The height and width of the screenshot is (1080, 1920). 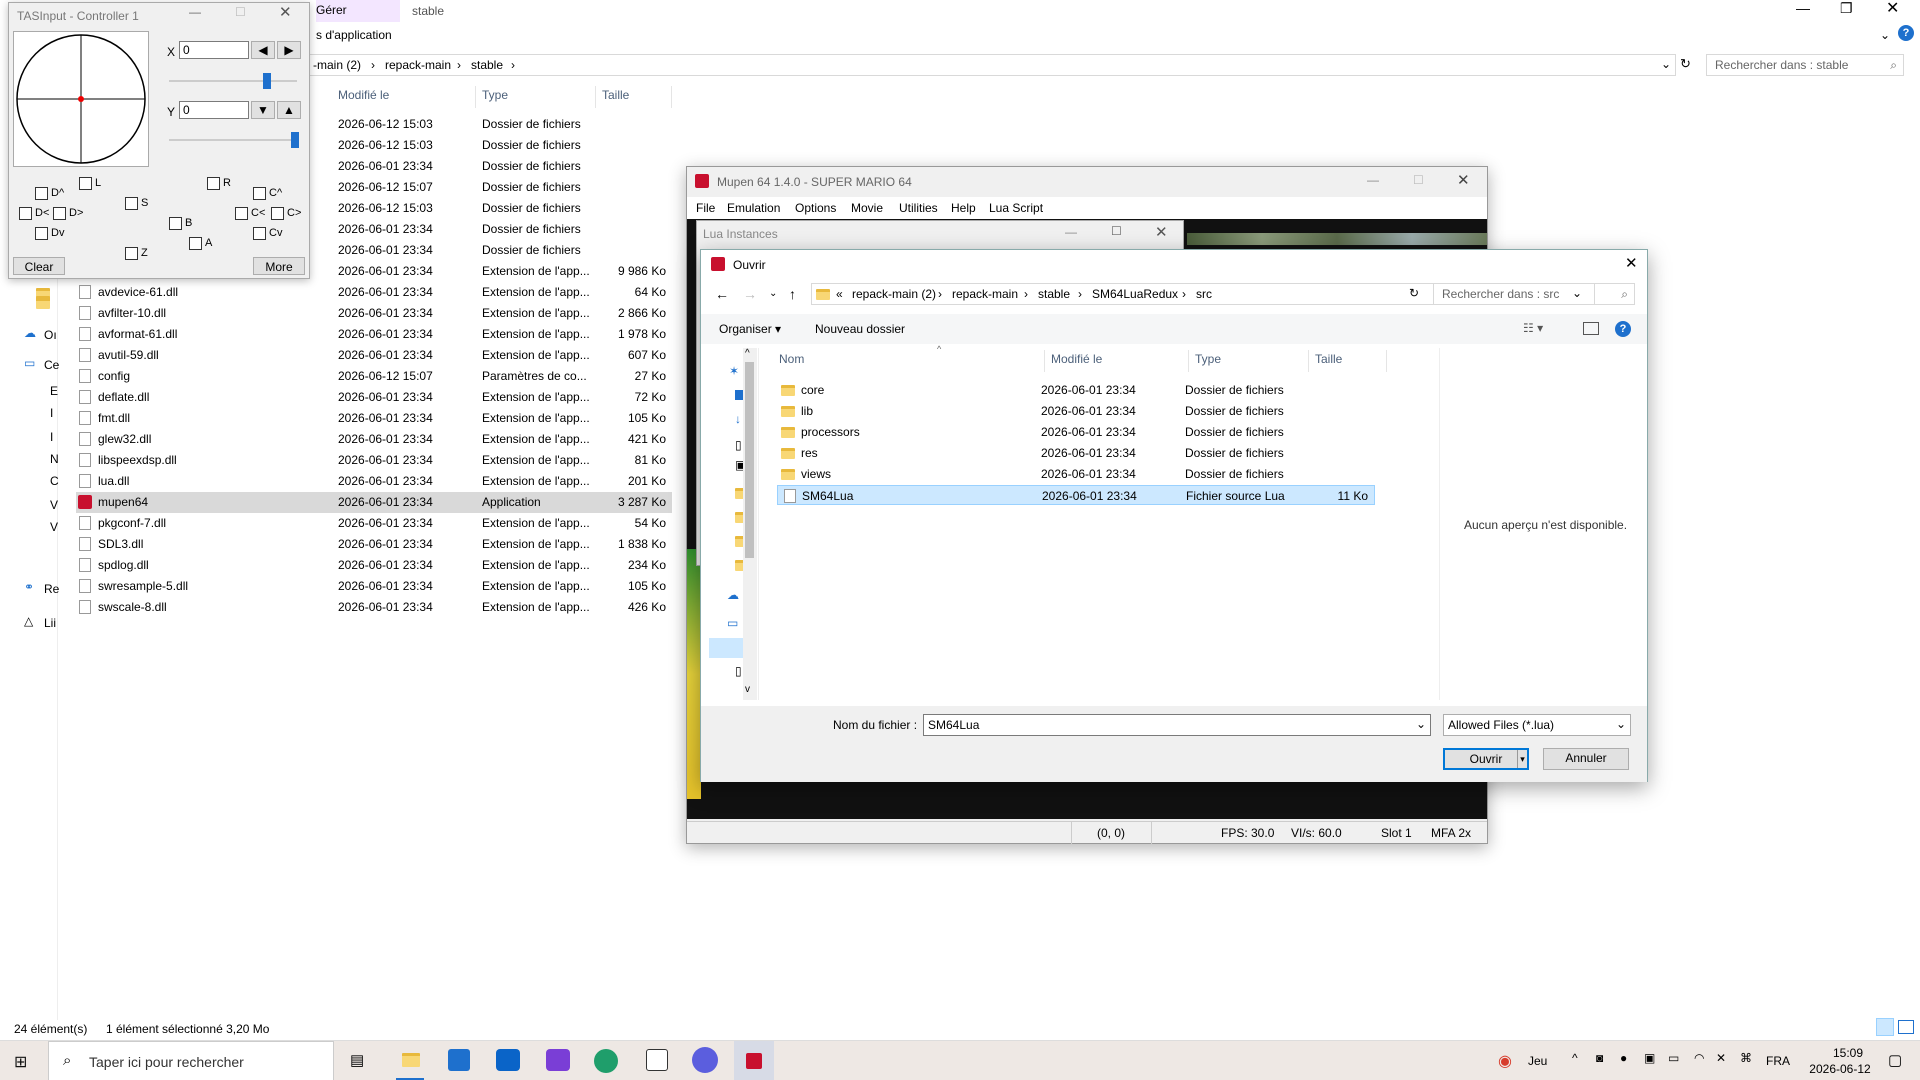 I want to click on x-input: 0, so click(x=214, y=50).